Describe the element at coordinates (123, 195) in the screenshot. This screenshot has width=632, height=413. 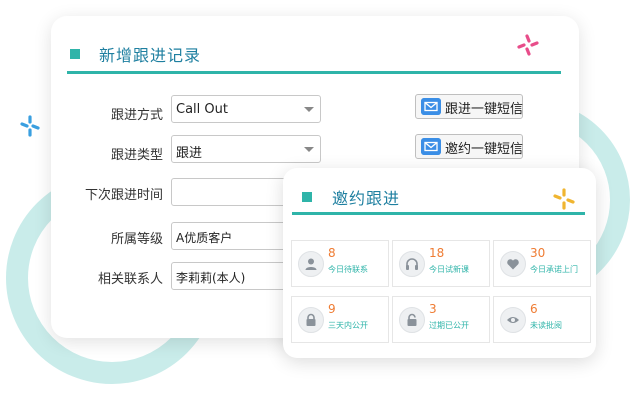
I see `next-follow-time-label: 下次跟进时间` at that location.